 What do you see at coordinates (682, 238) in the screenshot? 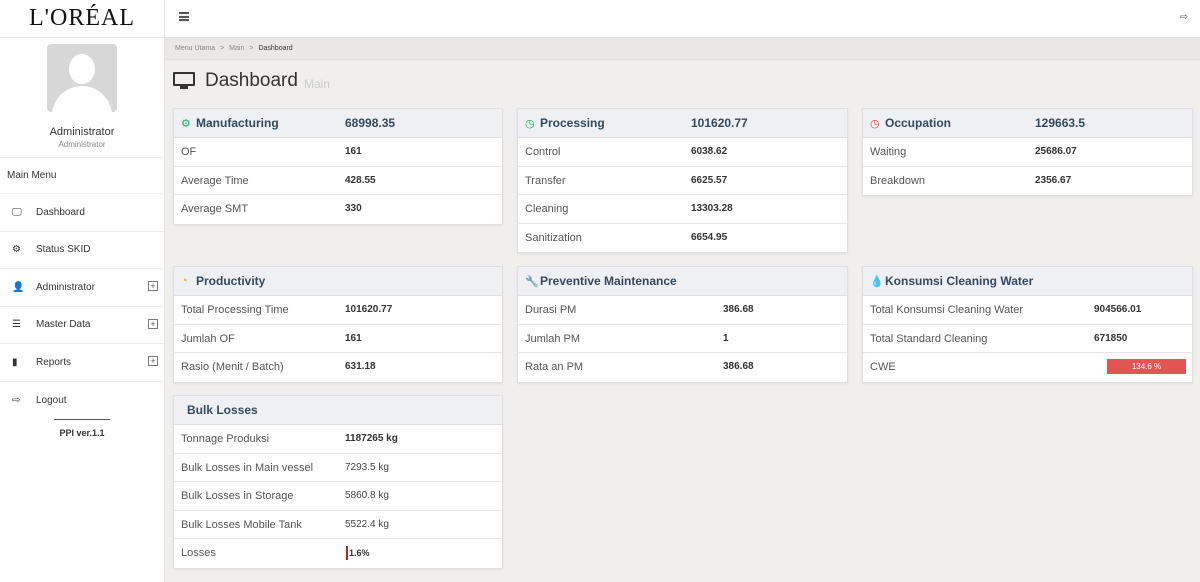
I see `table-row: Sanitization 6654.95` at bounding box center [682, 238].